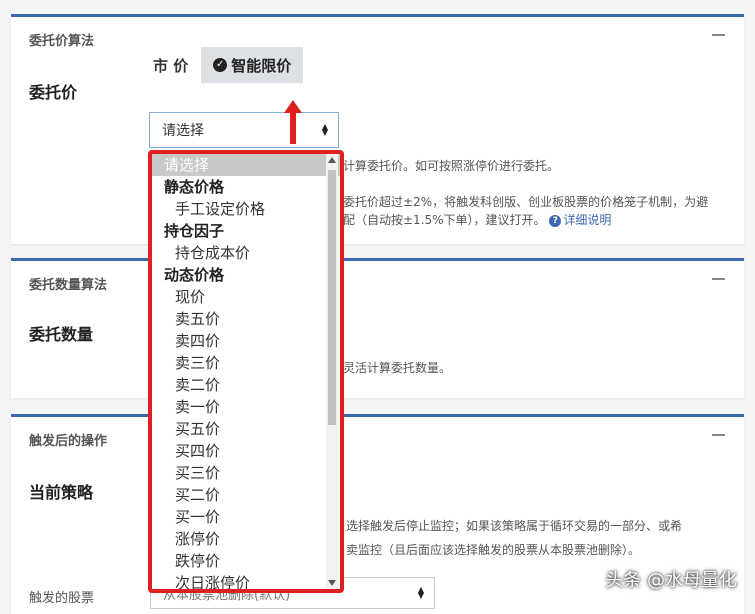 The width and height of the screenshot is (755, 614). What do you see at coordinates (246, 165) in the screenshot?
I see `option-item: 请选择` at bounding box center [246, 165].